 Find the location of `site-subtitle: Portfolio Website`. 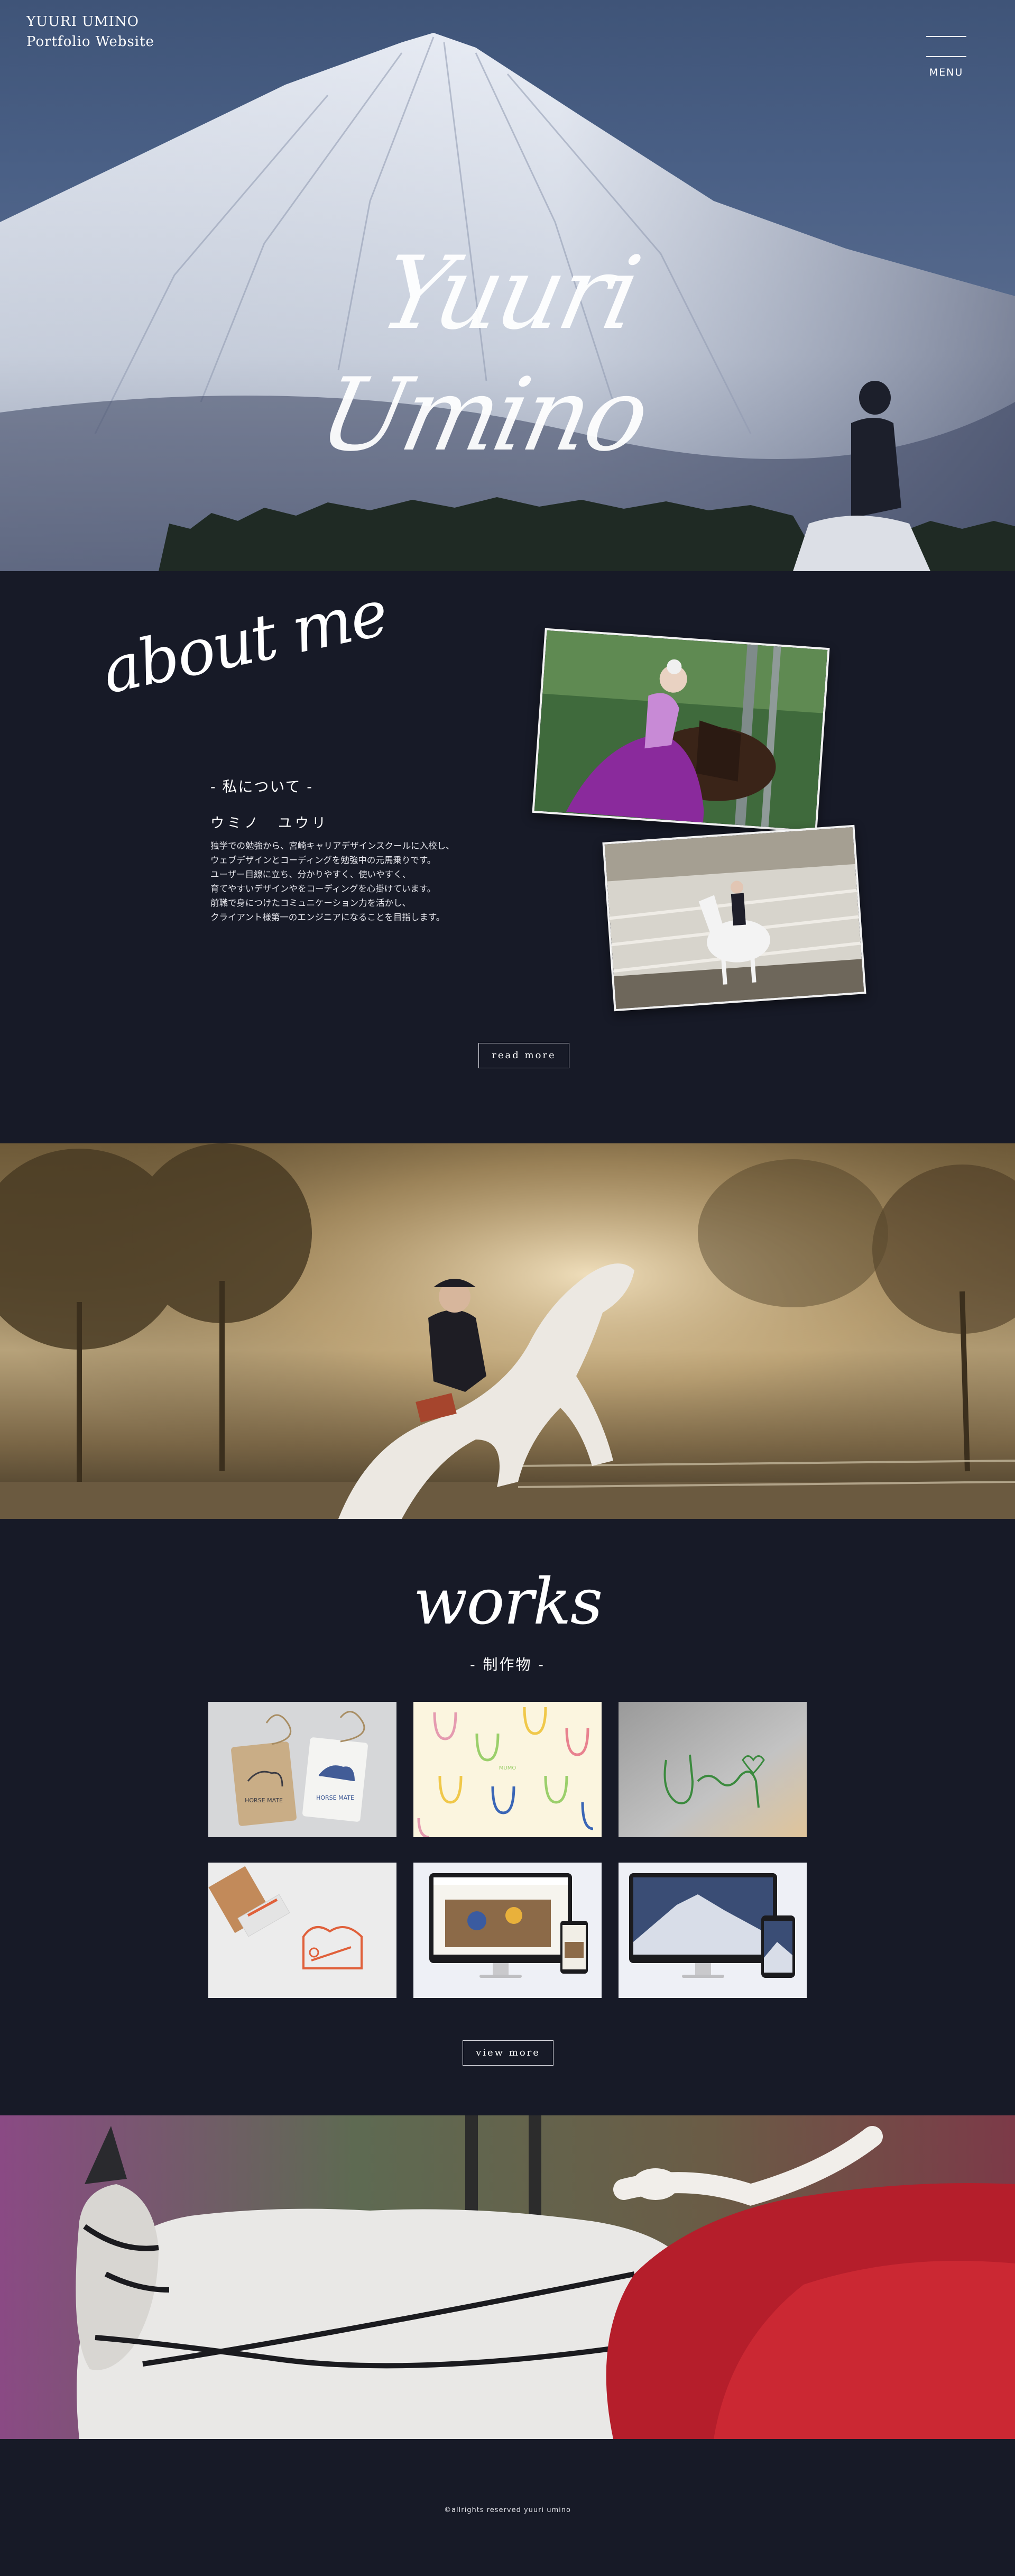

site-subtitle: Portfolio Website is located at coordinates (90, 42).